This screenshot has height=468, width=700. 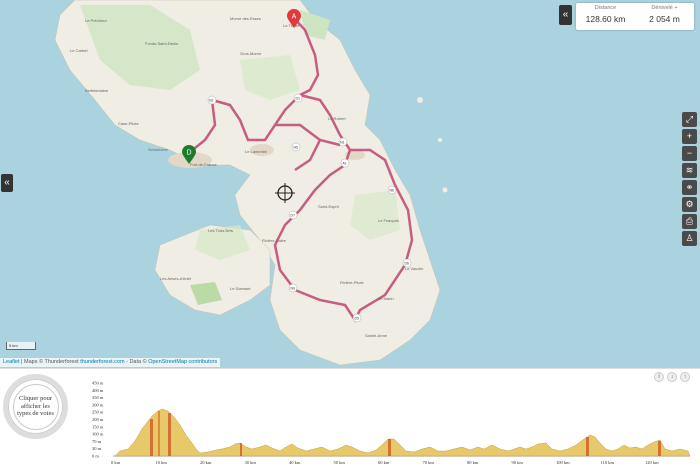 What do you see at coordinates (298, 99) in the screenshot?
I see `svg-text: D1` at bounding box center [298, 99].